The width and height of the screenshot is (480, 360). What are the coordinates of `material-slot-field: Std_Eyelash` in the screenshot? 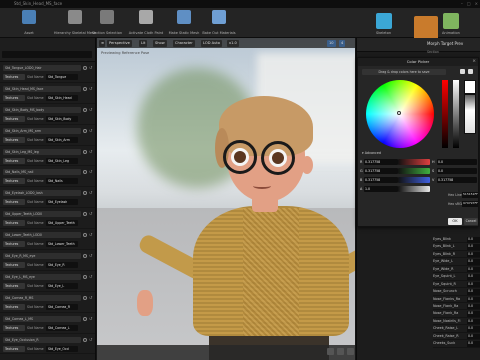 It's located at (62, 202).